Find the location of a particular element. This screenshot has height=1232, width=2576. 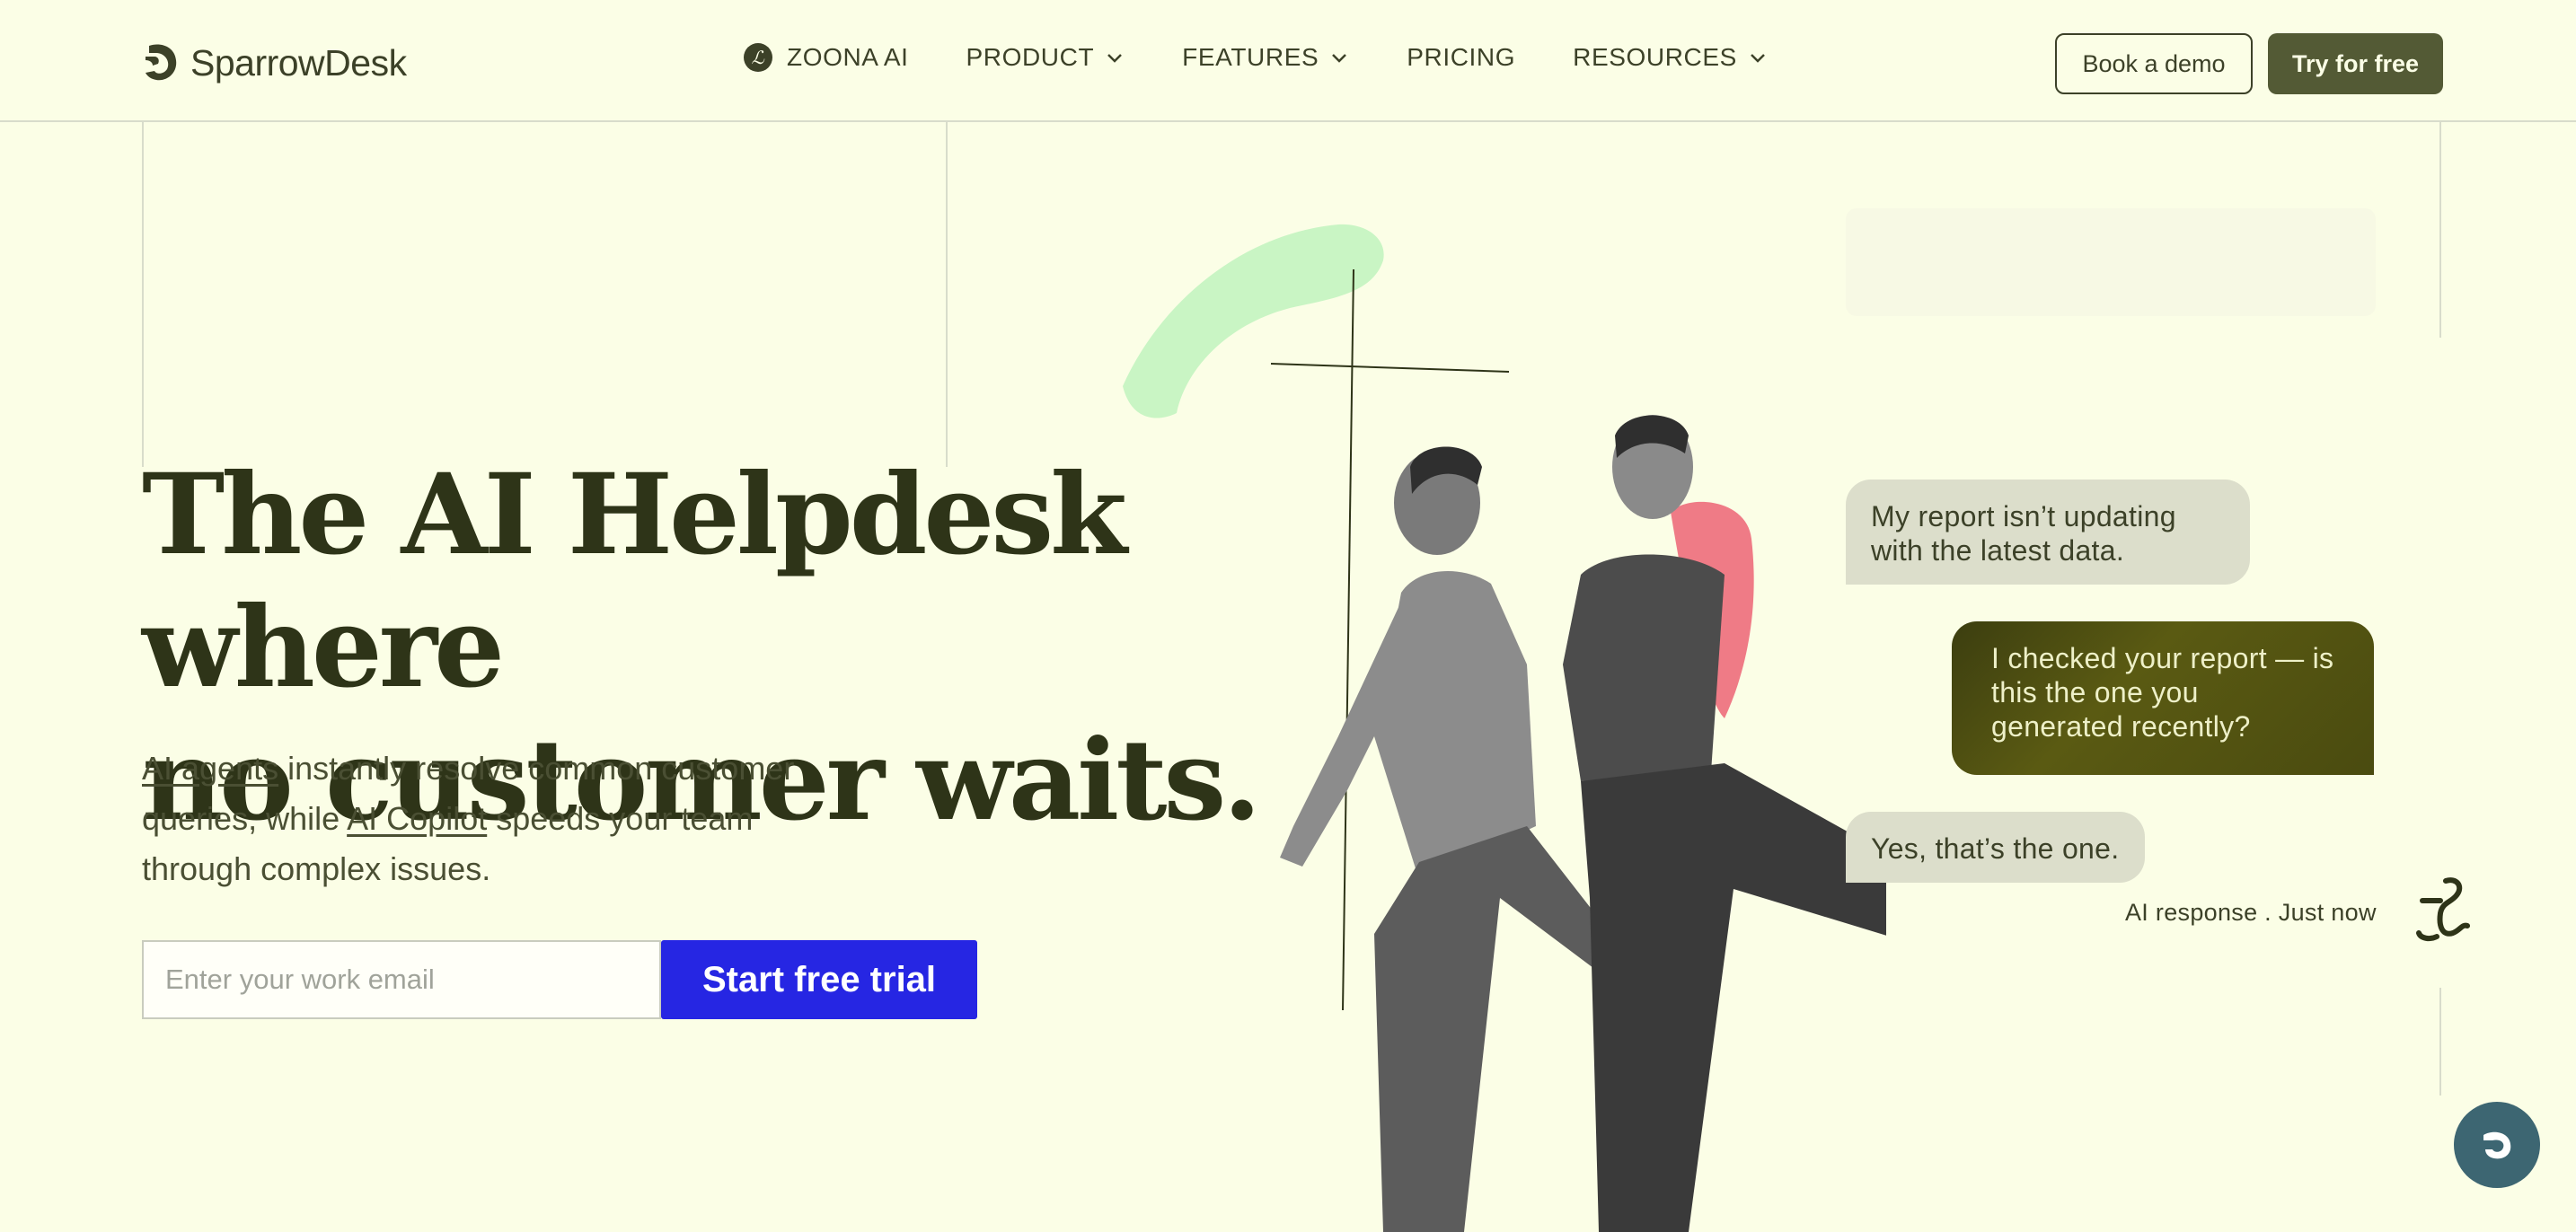

nav-item-pricing: PRICING is located at coordinates (1461, 57).